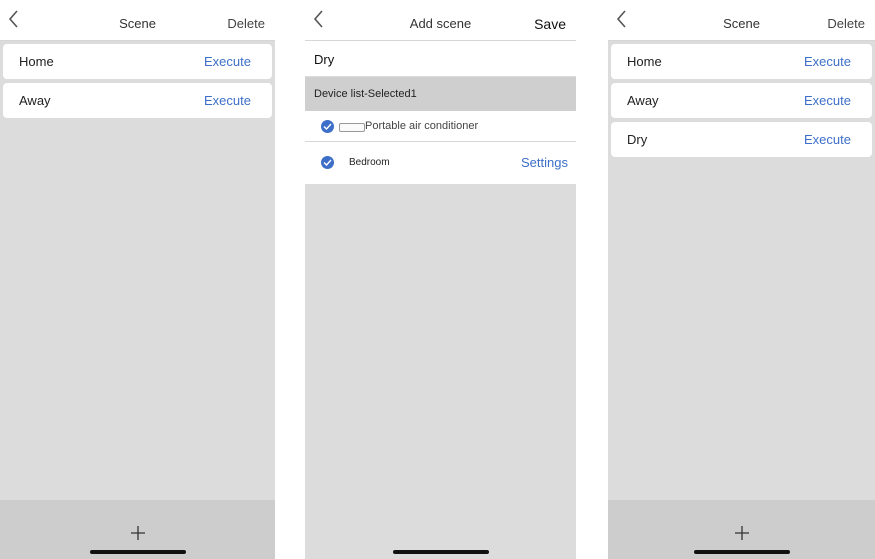 Image resolution: width=875 pixels, height=559 pixels. I want to click on nav-bar: Add scene Save, so click(440, 20).